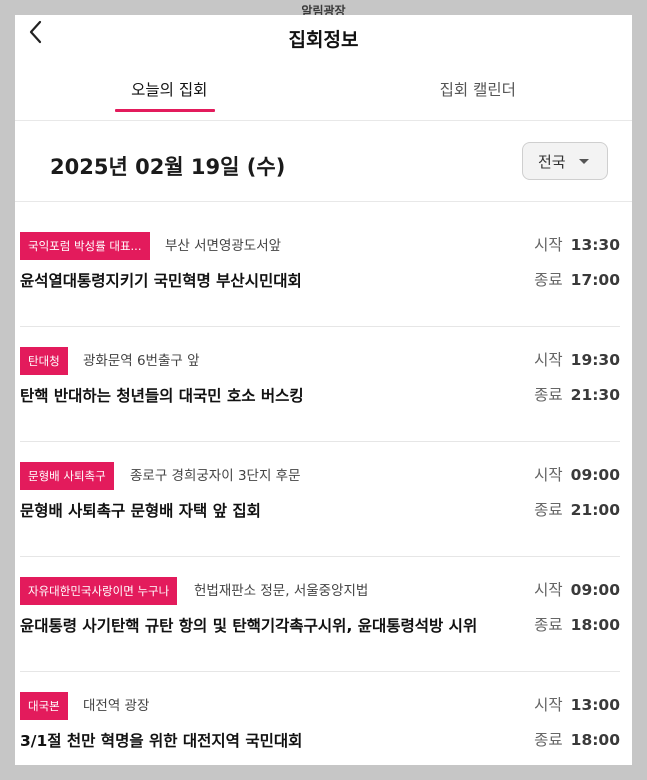 Image resolution: width=647 pixels, height=780 pixels. What do you see at coordinates (552, 162) in the screenshot?
I see `region-selected-value: 전국` at bounding box center [552, 162].